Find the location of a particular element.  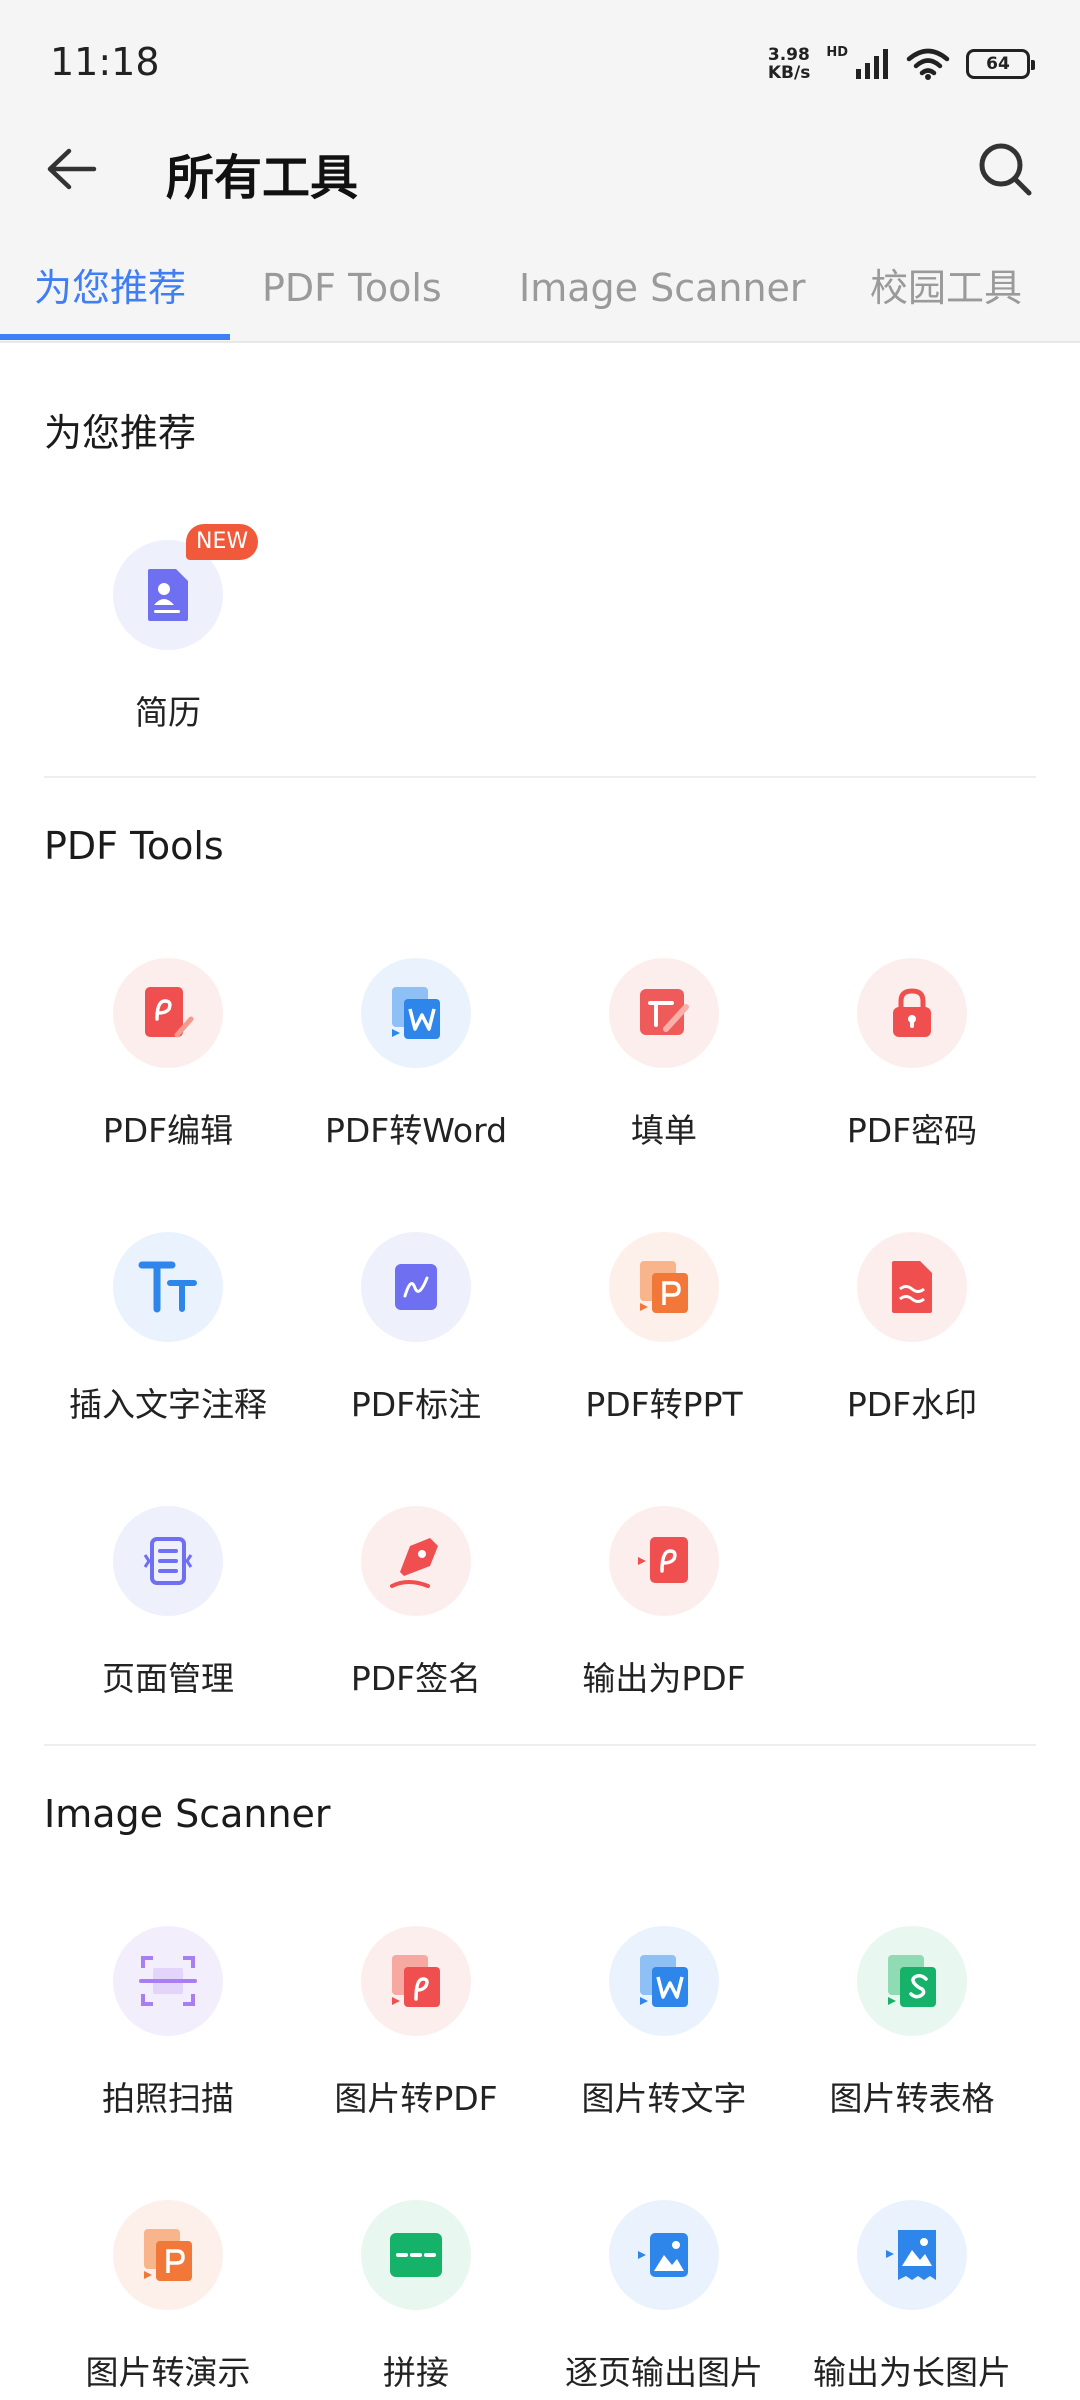

signature-pen-icon is located at coordinates (414, 1563).